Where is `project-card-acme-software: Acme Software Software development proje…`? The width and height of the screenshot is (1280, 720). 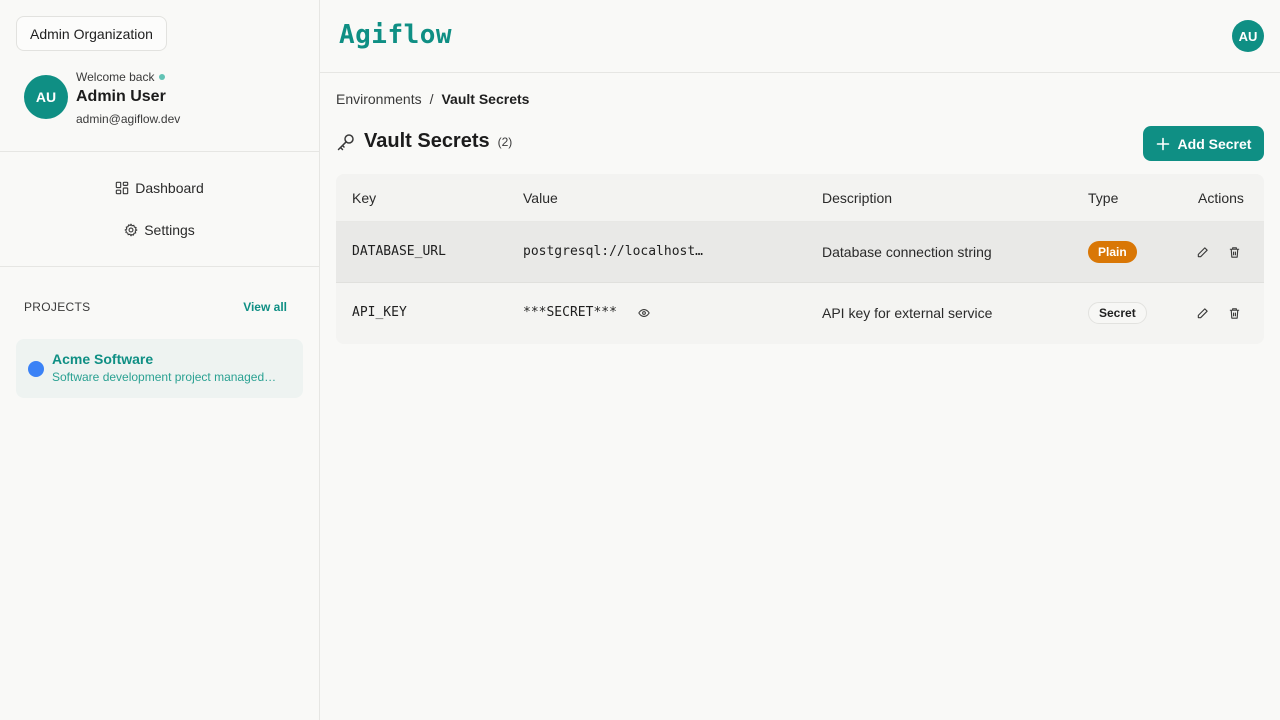
project-card-acme-software: Acme Software Software development proje… is located at coordinates (159, 368).